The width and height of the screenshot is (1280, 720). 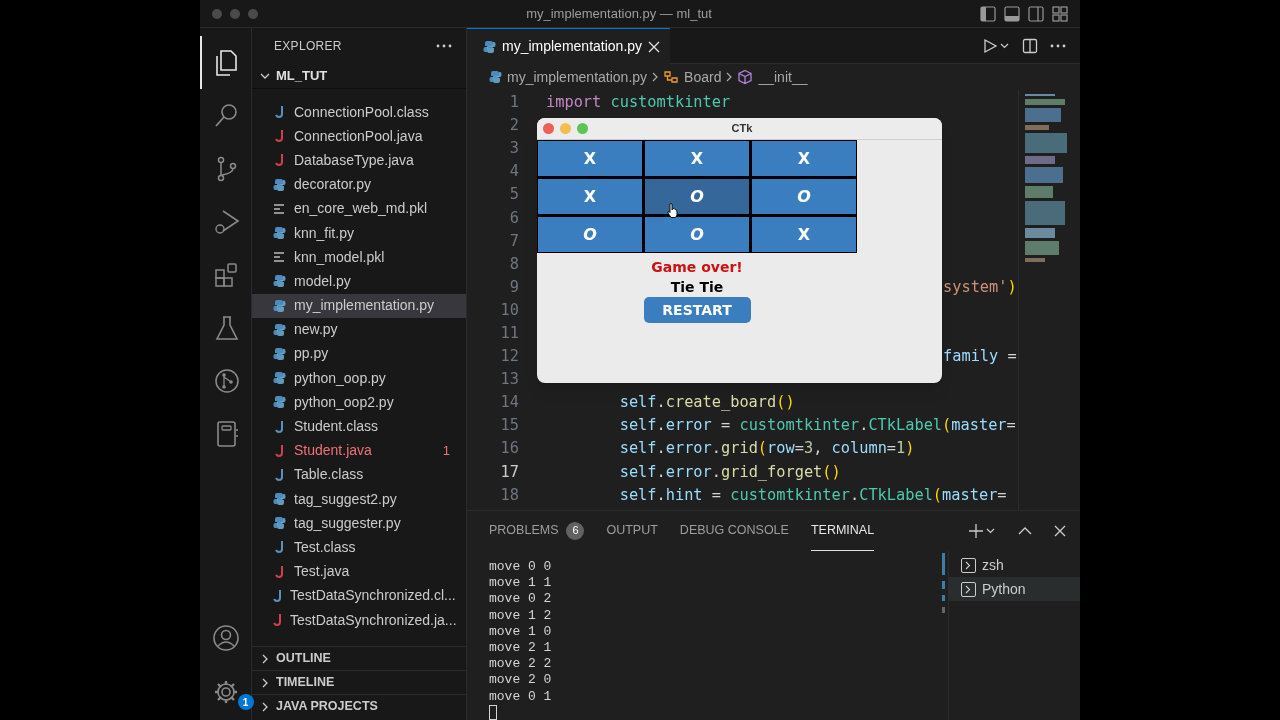 I want to click on line-number: 3, so click(x=513, y=149).